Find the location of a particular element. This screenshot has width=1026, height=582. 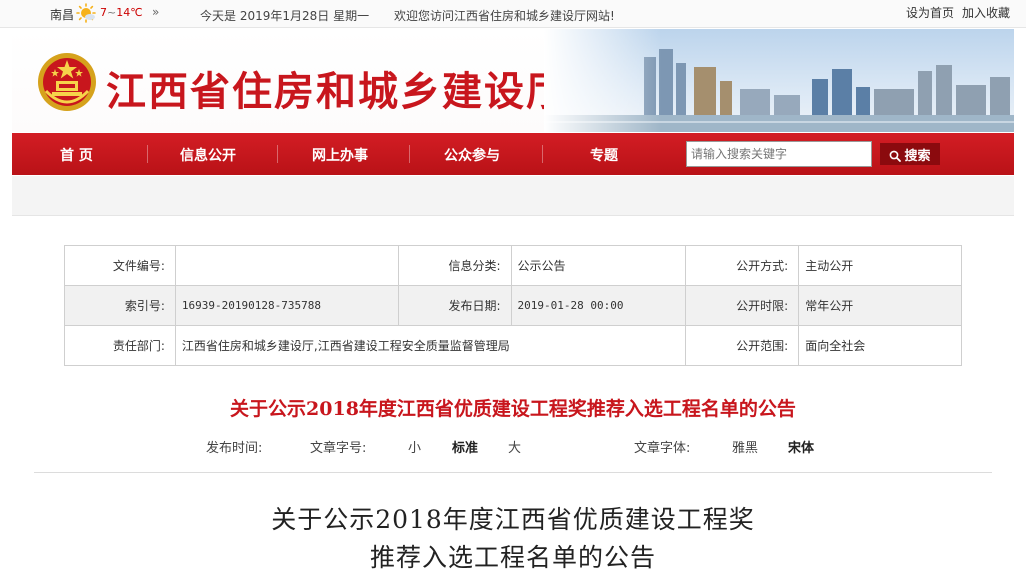

meta-value: 公示公告 is located at coordinates (598, 265).